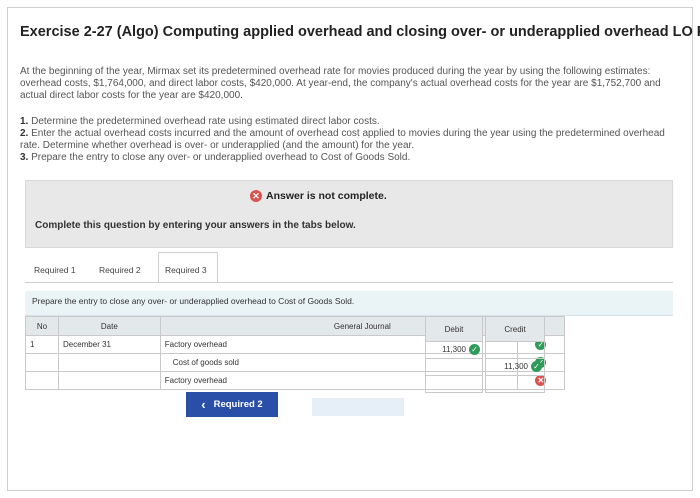 This screenshot has height=498, width=700. What do you see at coordinates (55, 270) in the screenshot?
I see `tab-required-1: Required 1` at bounding box center [55, 270].